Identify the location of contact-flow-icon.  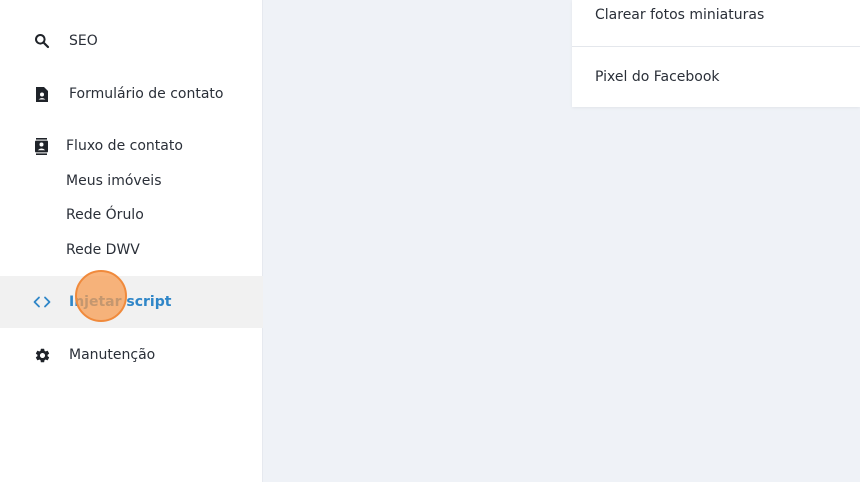
(41, 146).